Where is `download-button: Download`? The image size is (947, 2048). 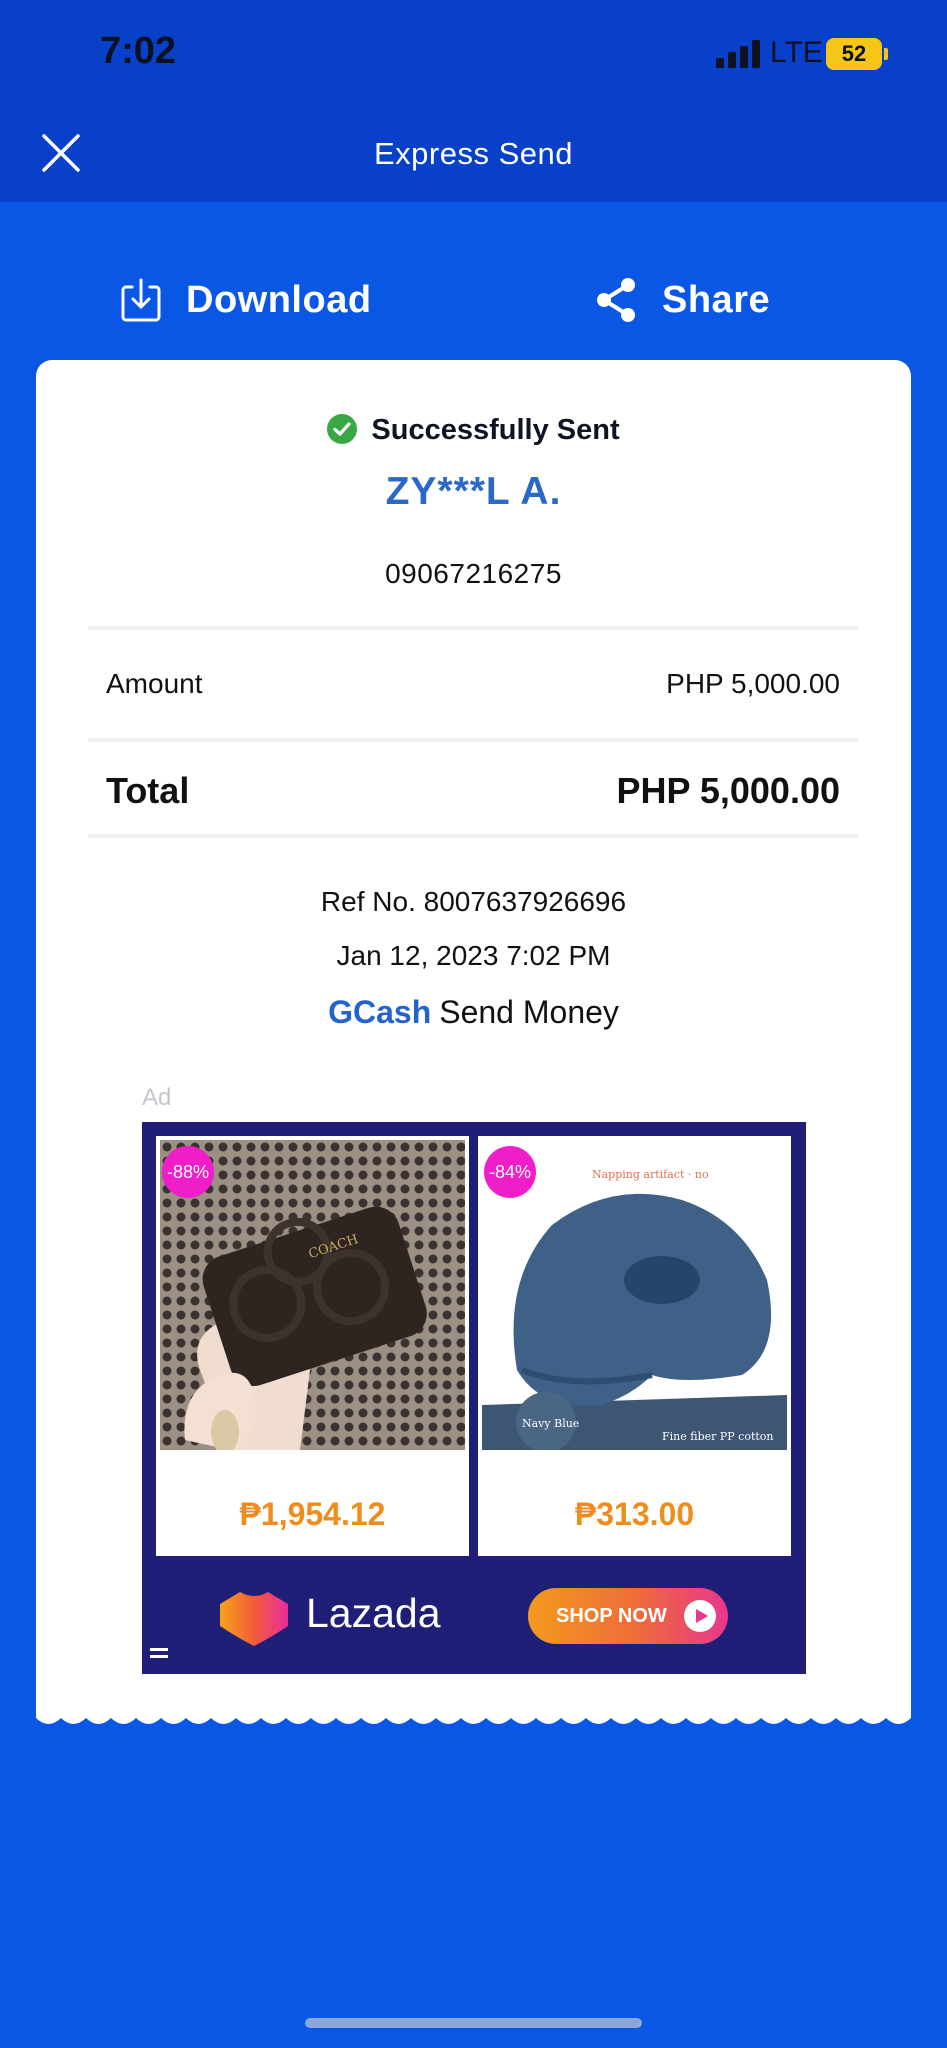
download-button: Download is located at coordinates (246, 300).